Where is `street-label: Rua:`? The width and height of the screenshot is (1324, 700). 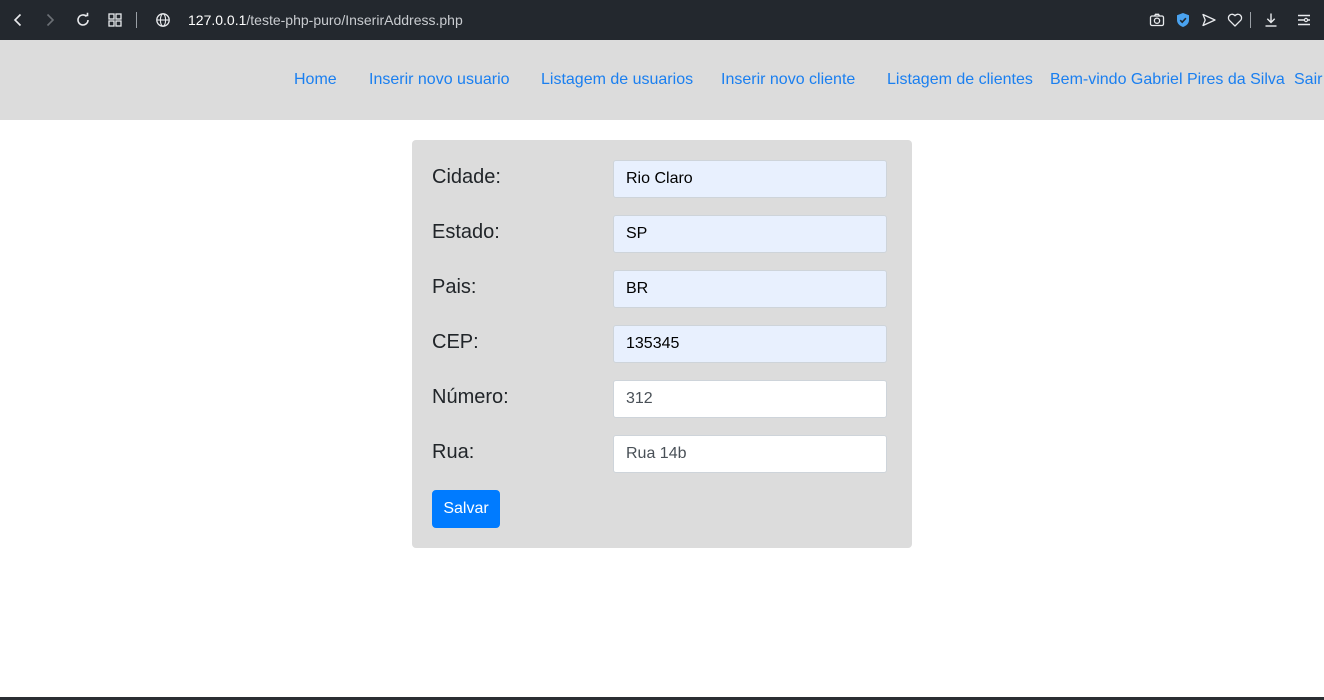
street-label: Rua: is located at coordinates (453, 452).